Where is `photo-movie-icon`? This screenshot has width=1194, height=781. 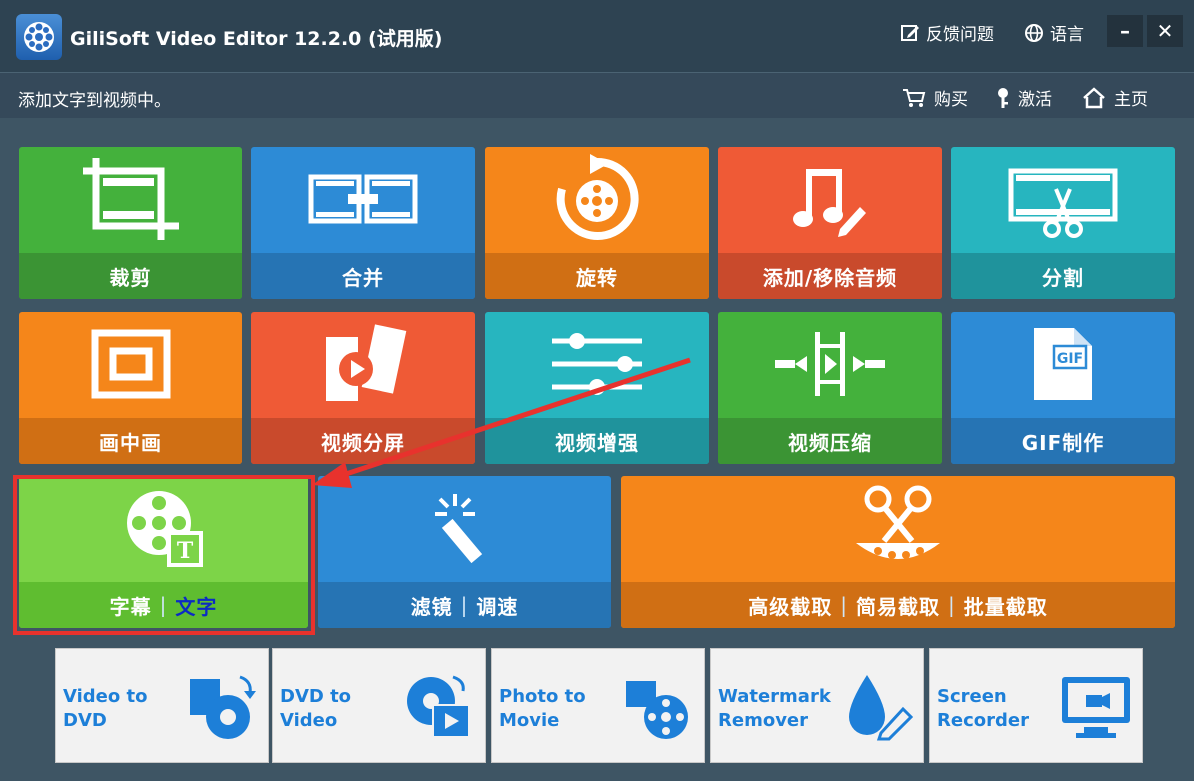 photo-movie-icon is located at coordinates (657, 710).